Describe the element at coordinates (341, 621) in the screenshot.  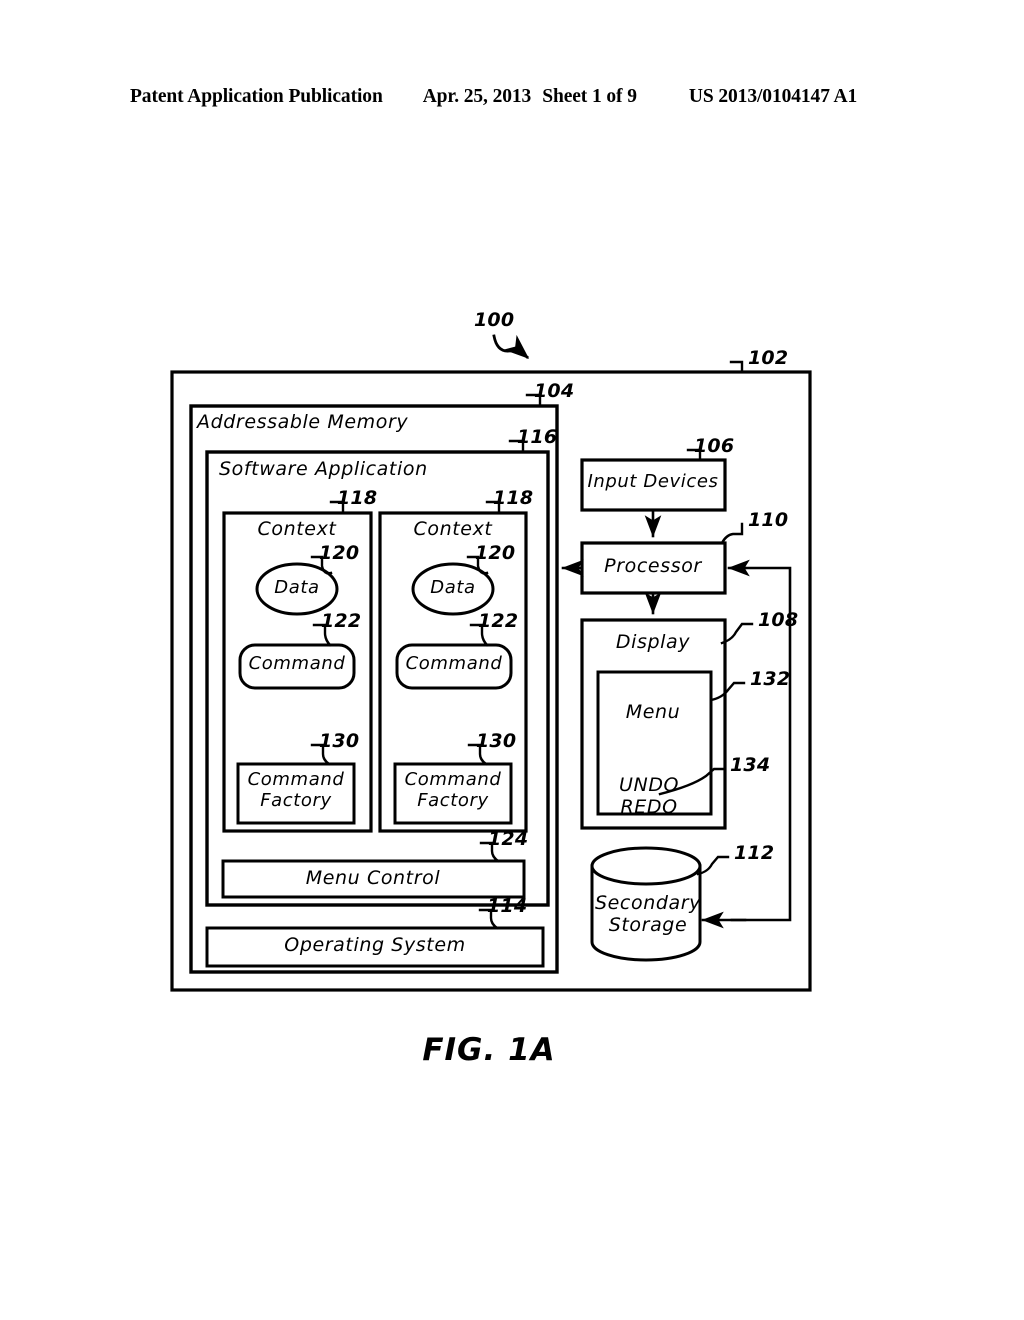
I see `ref-122-left: 122` at that location.